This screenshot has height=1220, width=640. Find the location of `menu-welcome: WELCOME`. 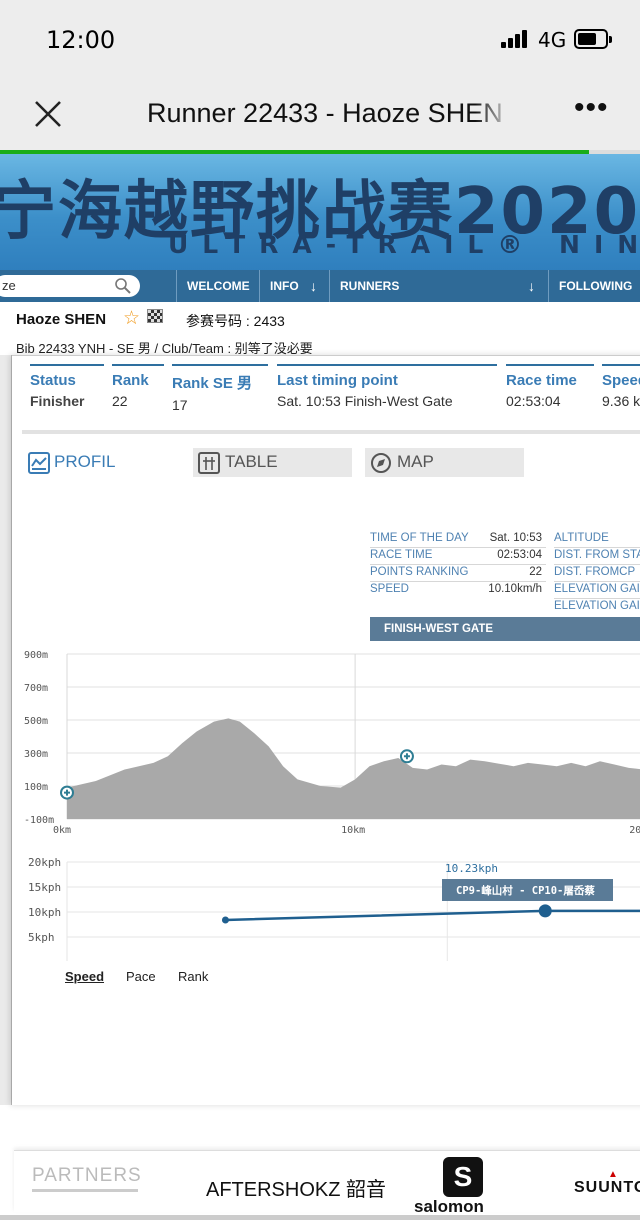

menu-welcome: WELCOME is located at coordinates (218, 286).